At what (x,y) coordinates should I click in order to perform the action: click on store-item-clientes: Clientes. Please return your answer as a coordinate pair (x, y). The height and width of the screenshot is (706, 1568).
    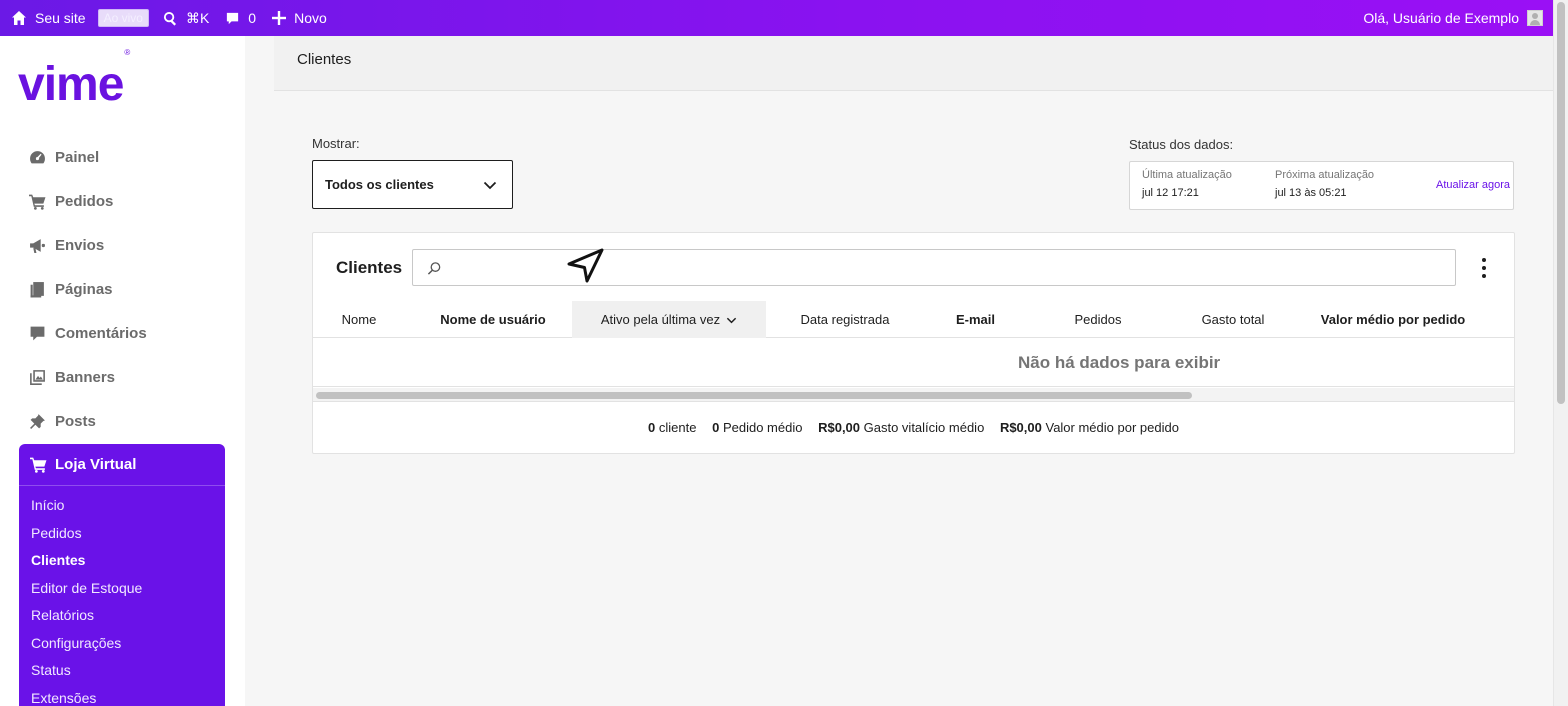
    Looking at the image, I should click on (122, 565).